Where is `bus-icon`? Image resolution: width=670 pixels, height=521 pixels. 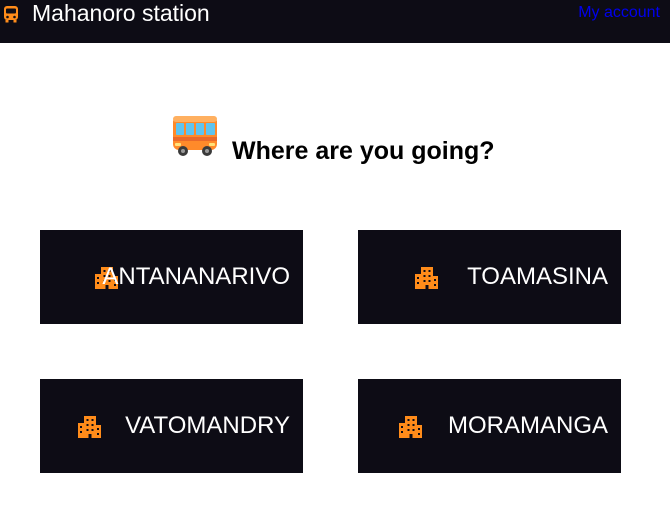 bus-icon is located at coordinates (11, 14).